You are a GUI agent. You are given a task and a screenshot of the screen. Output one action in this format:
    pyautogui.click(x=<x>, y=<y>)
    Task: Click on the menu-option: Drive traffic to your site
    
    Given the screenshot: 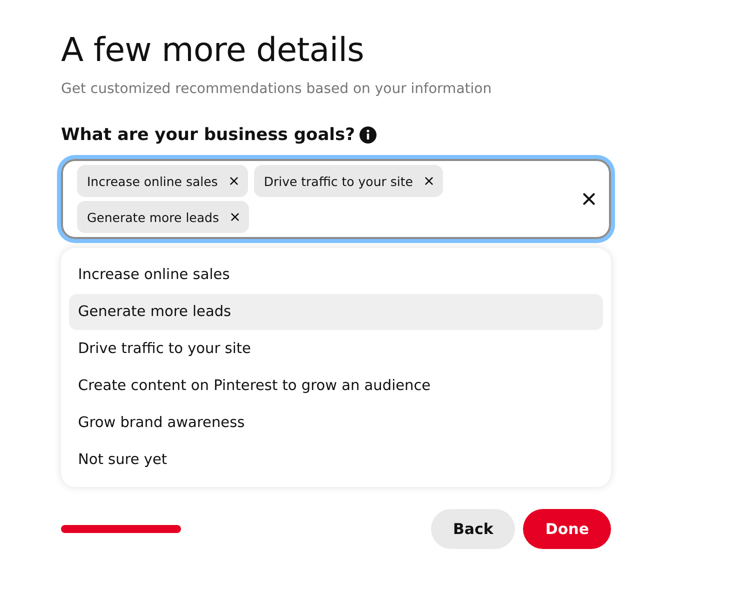 What is the action you would take?
    pyautogui.click(x=336, y=349)
    